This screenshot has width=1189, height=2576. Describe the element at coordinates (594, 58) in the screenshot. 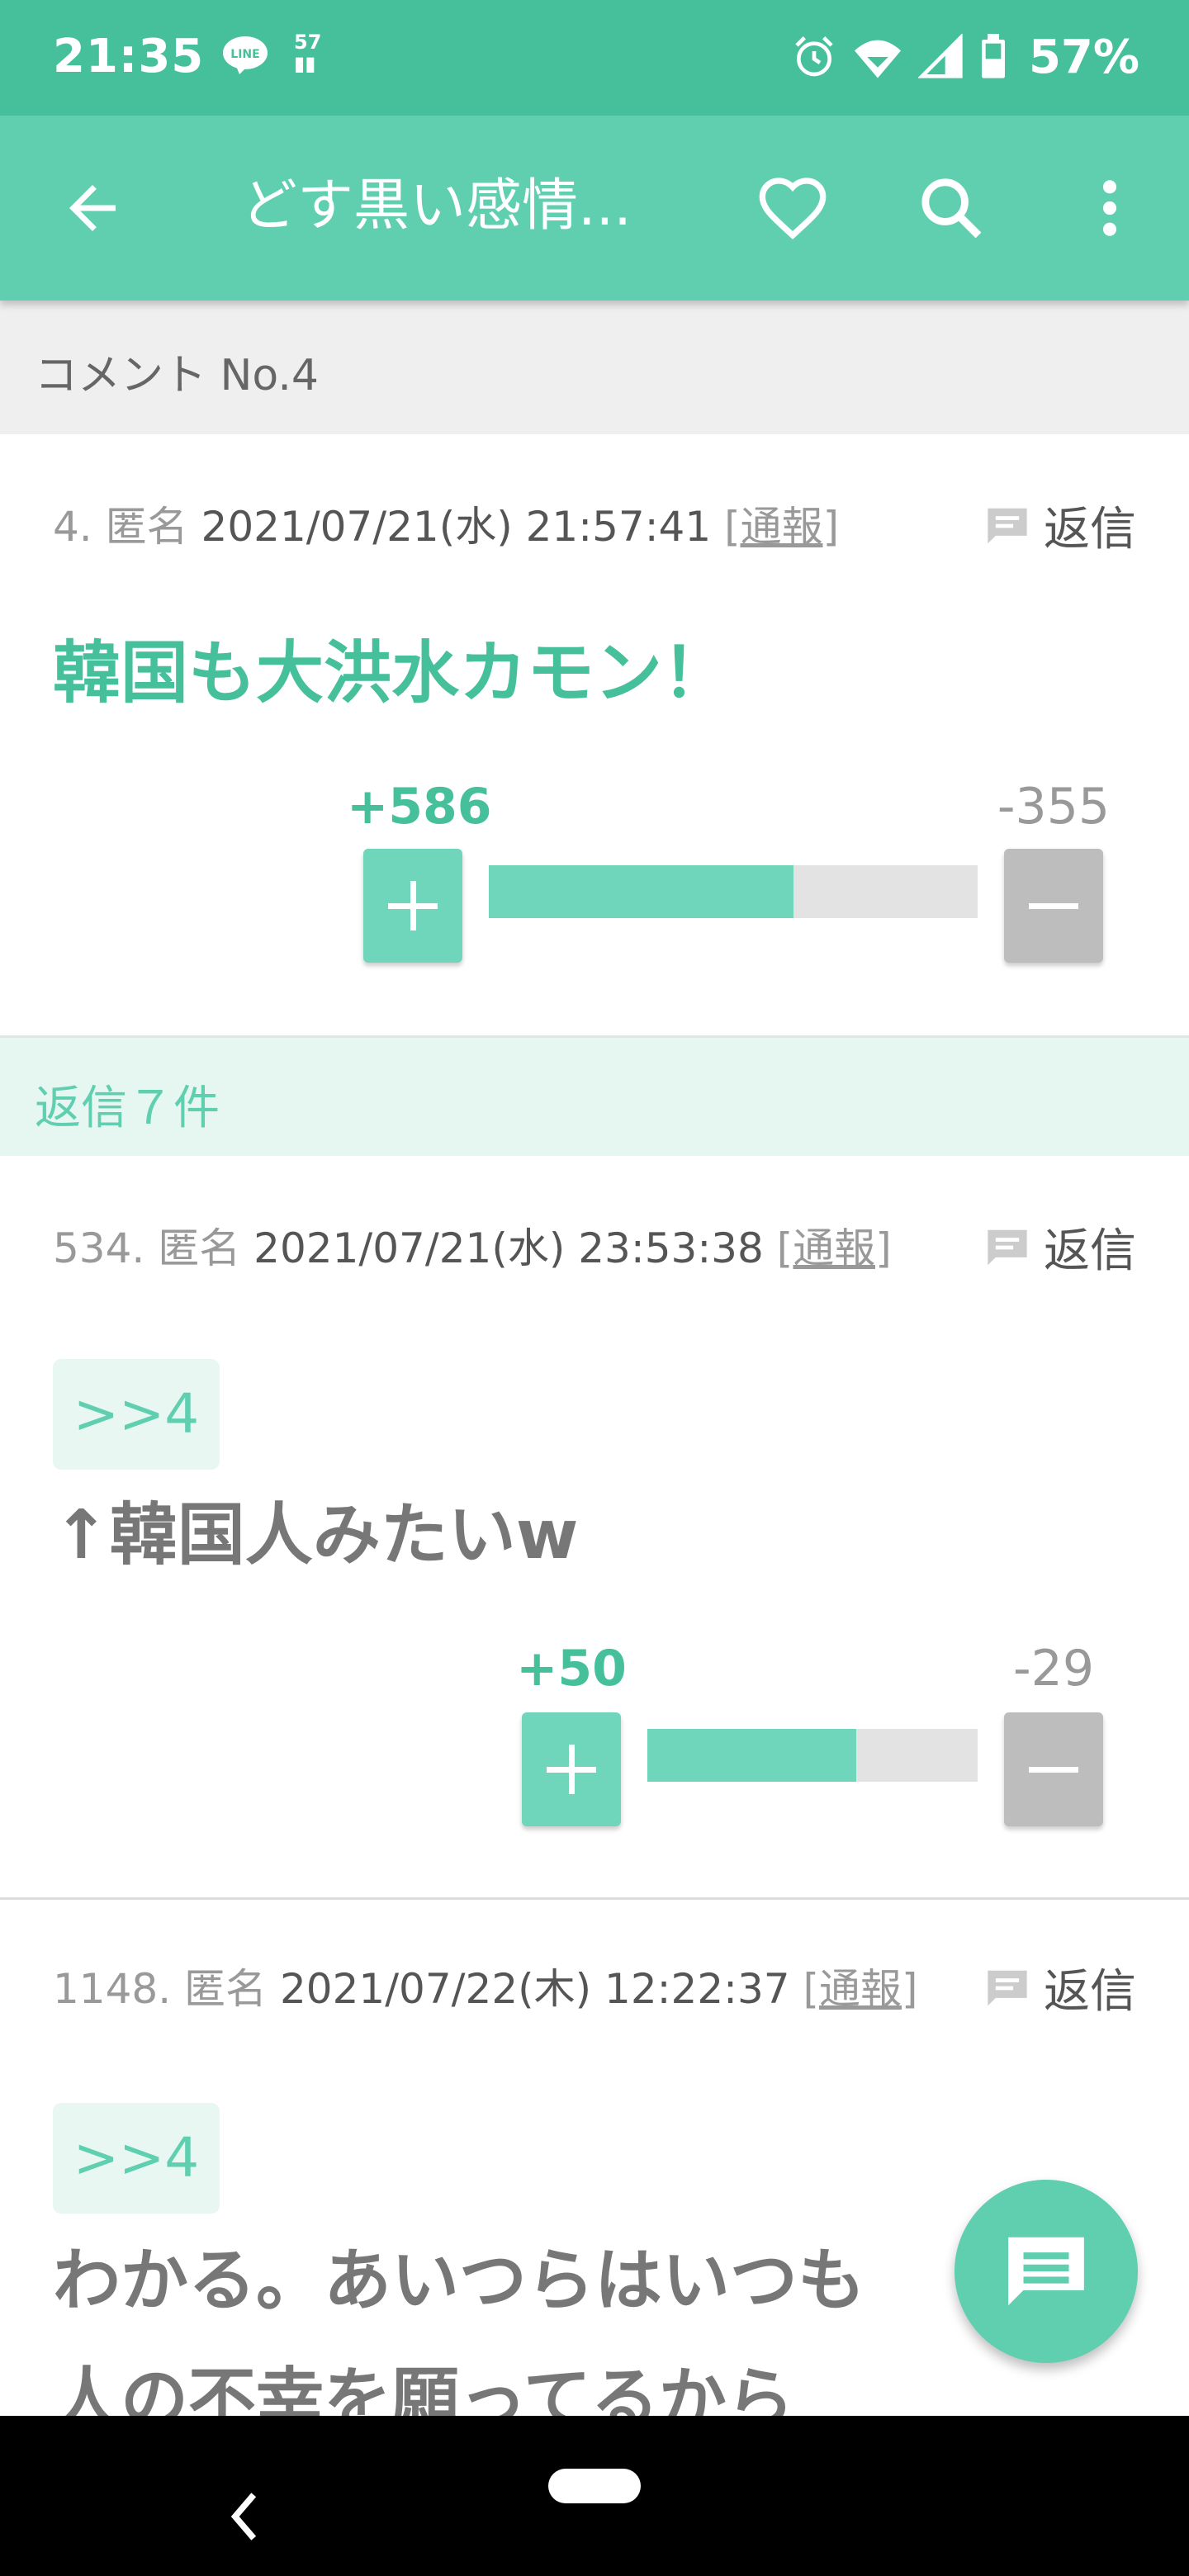

I see `status-bar: 21:35 LINE 57 ▮▮ 57%` at that location.